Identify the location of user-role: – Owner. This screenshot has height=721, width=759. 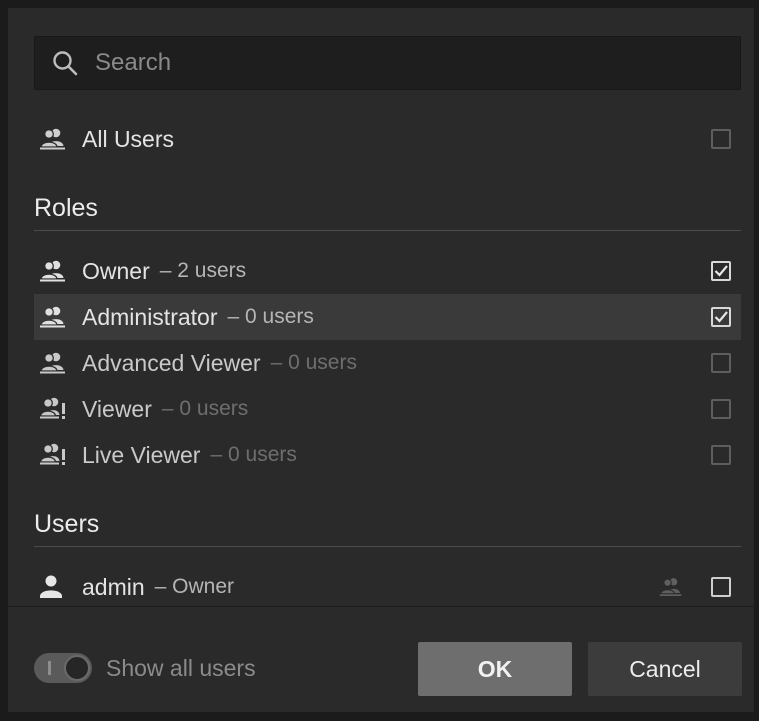
(194, 586).